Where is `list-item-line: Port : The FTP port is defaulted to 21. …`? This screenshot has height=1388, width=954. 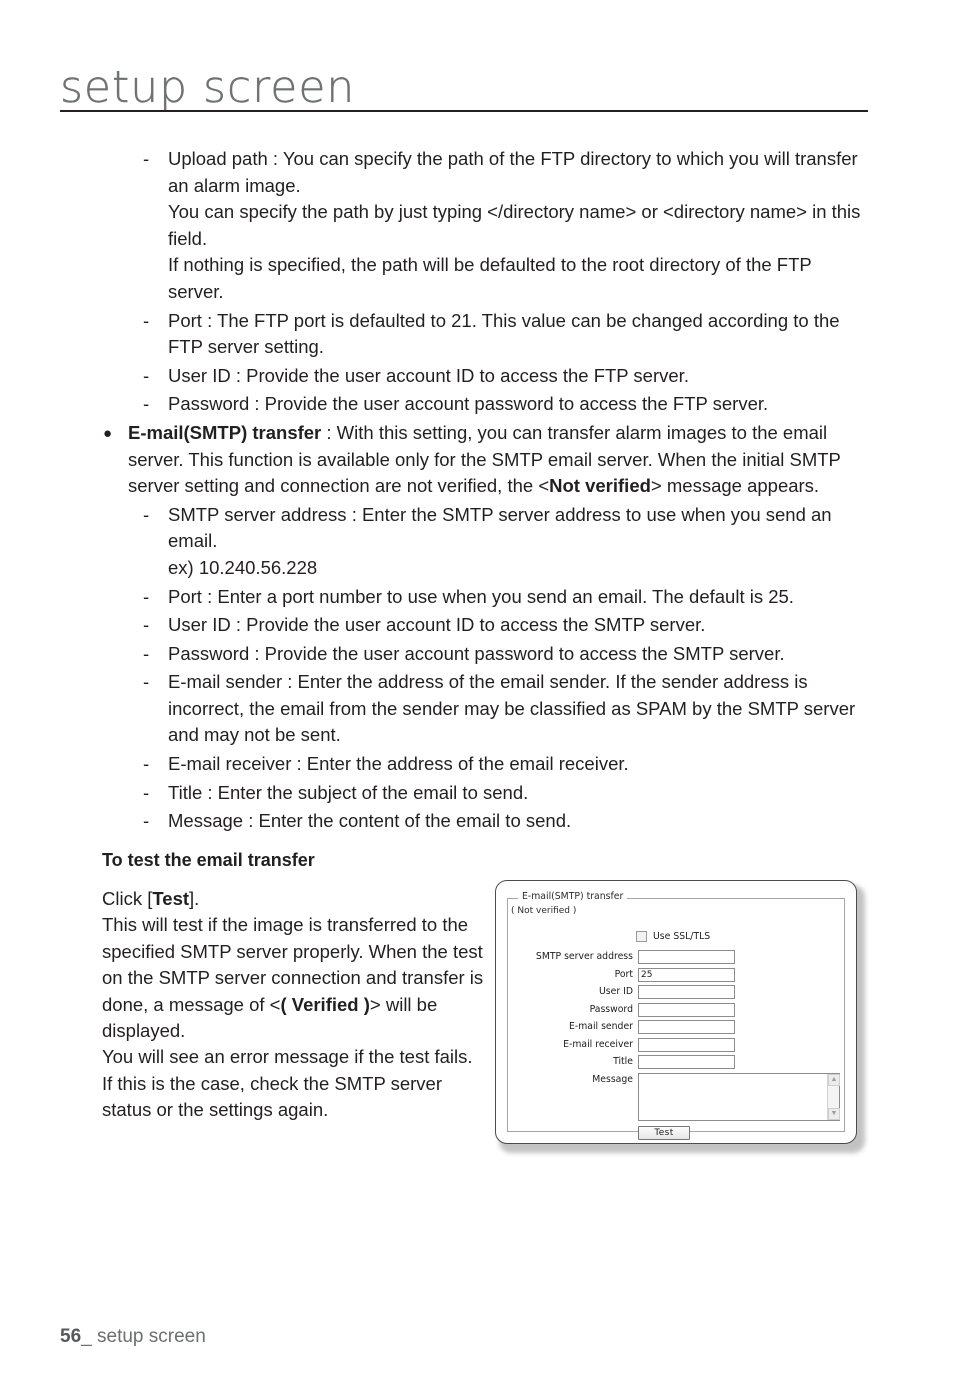 list-item-line: Port : The FTP port is defaulted to 21. … is located at coordinates (504, 333).